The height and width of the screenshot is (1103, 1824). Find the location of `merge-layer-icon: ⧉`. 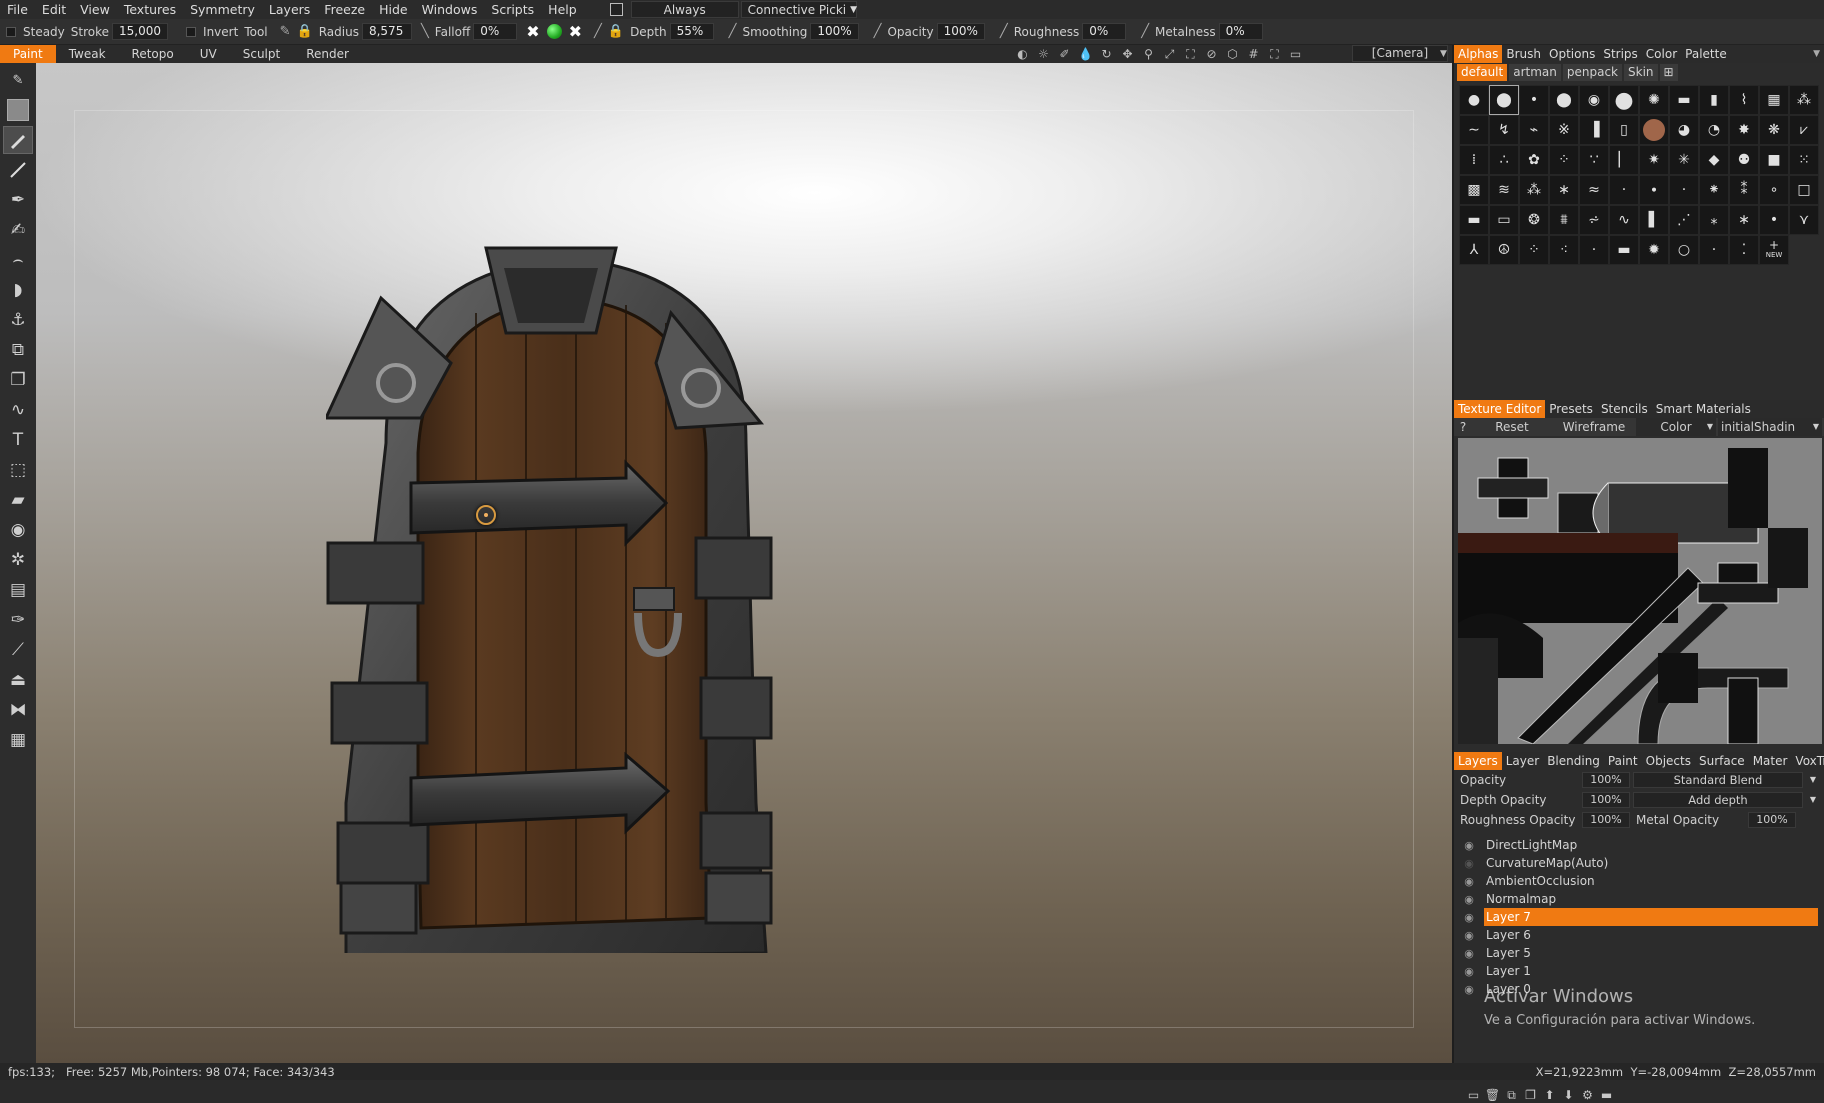

merge-layer-icon: ⧉ is located at coordinates (1511, 1095).